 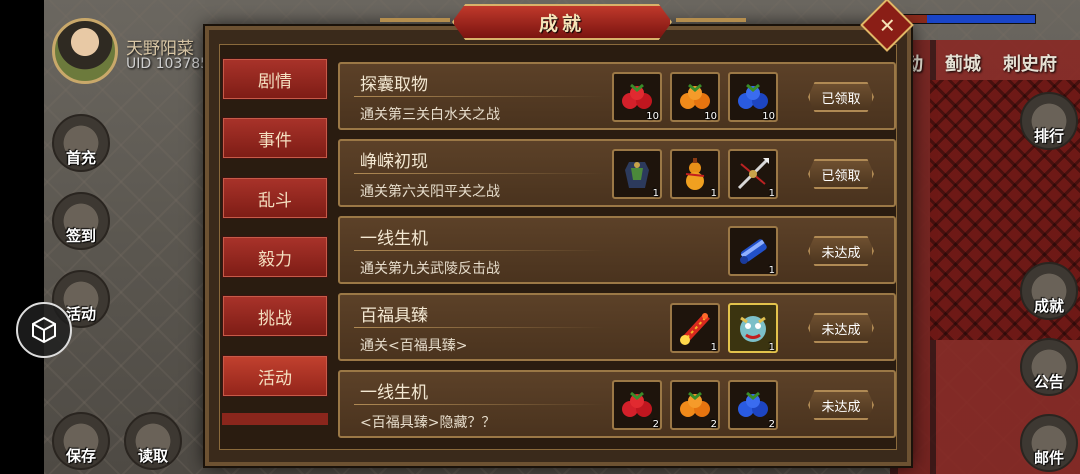 What do you see at coordinates (430, 115) in the screenshot?
I see `achievement-desc: 通关第三关白水关之战` at bounding box center [430, 115].